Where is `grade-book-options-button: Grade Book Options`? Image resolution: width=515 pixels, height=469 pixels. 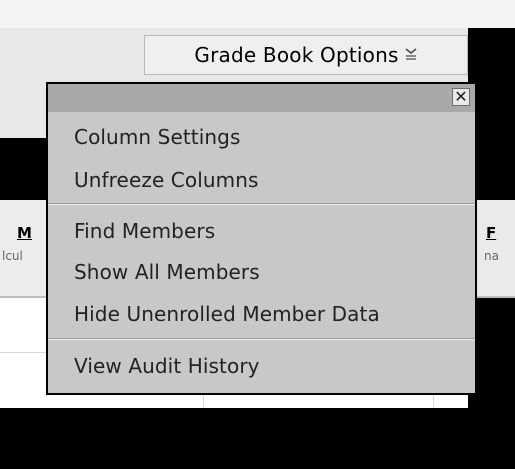
grade-book-options-button: Grade Book Options is located at coordinates (306, 55).